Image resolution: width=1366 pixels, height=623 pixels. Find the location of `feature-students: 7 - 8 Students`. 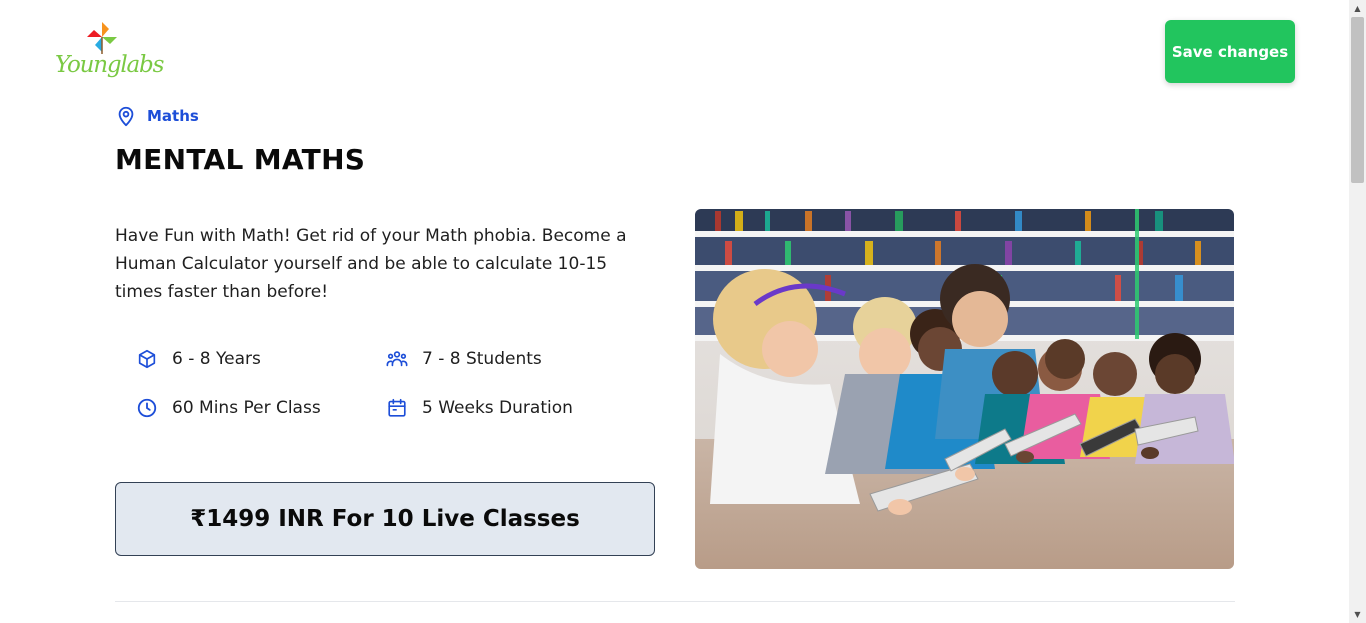

feature-students: 7 - 8 Students is located at coordinates (464, 359).